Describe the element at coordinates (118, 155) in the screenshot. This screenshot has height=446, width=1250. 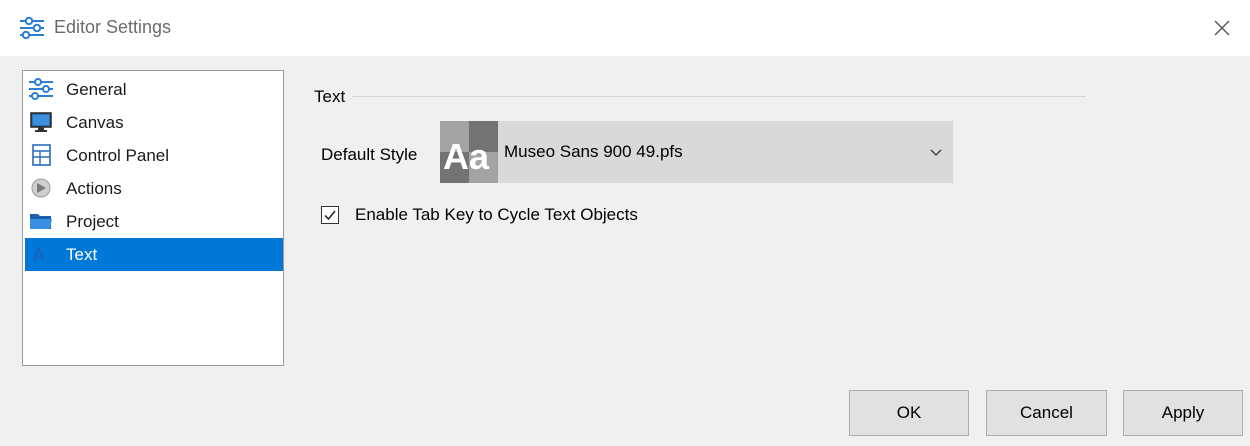
I see `sidebar-item-label: Control Panel` at that location.